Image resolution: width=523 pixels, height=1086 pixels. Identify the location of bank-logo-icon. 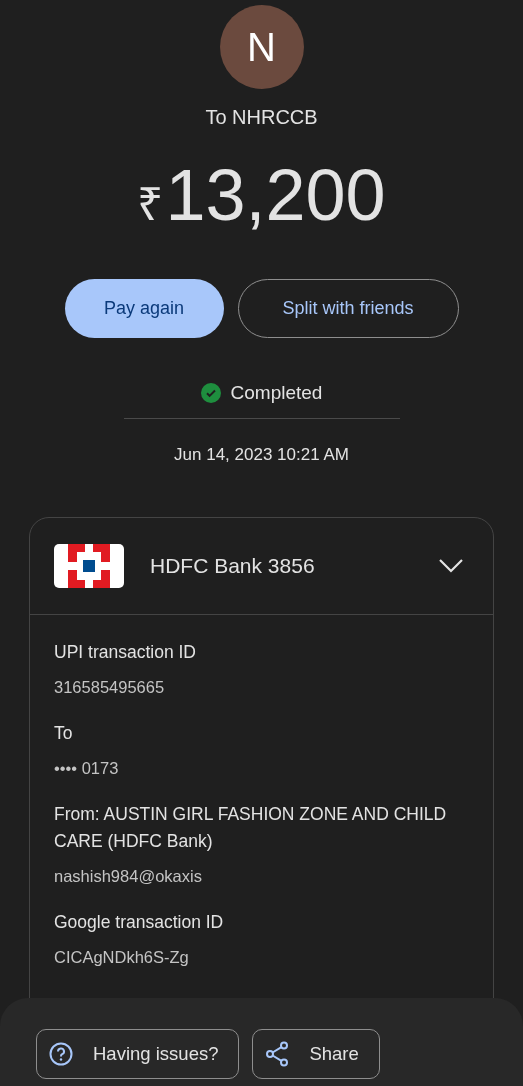
(89, 566).